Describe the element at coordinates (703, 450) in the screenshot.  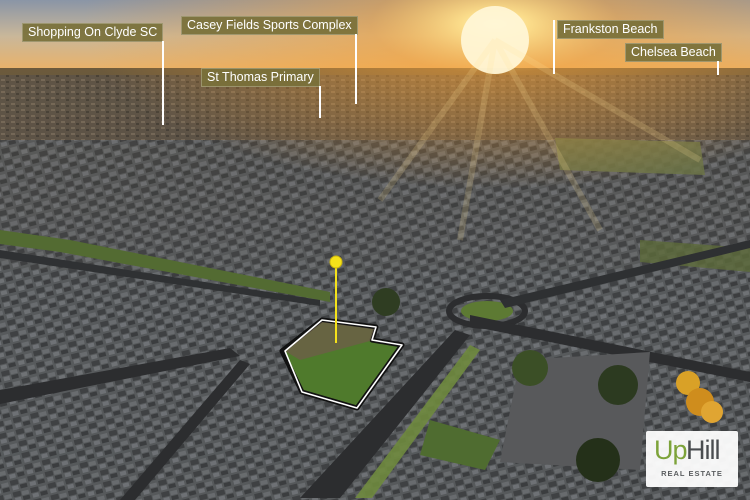
I see `logo-brand-hill: Hill` at that location.